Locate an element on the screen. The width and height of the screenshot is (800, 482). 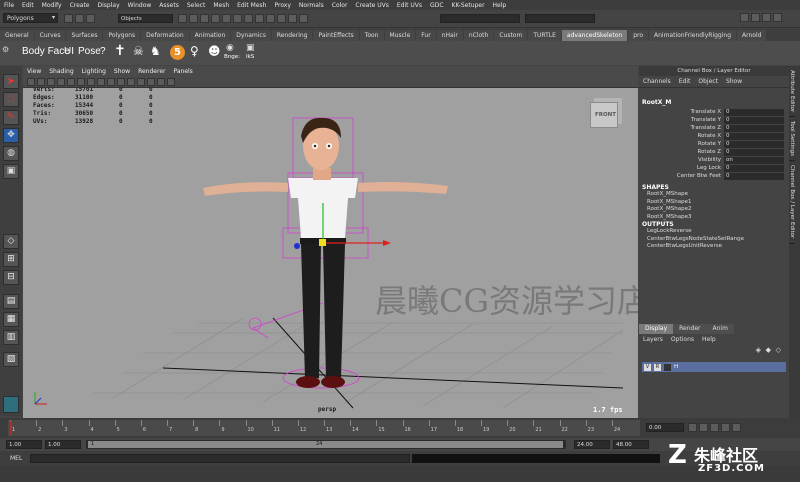
attribute-name: Rotate X is located at coordinates (681, 136).